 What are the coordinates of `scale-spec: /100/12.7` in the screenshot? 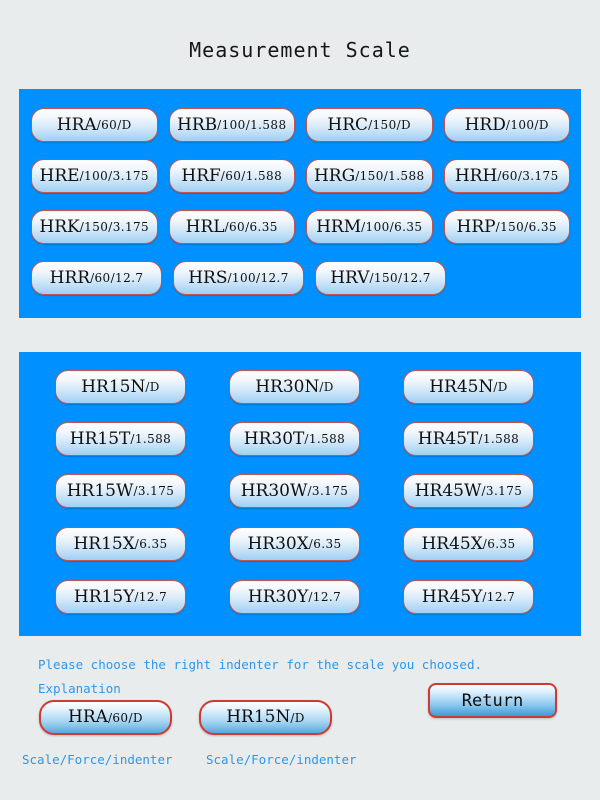 It's located at (258, 278).